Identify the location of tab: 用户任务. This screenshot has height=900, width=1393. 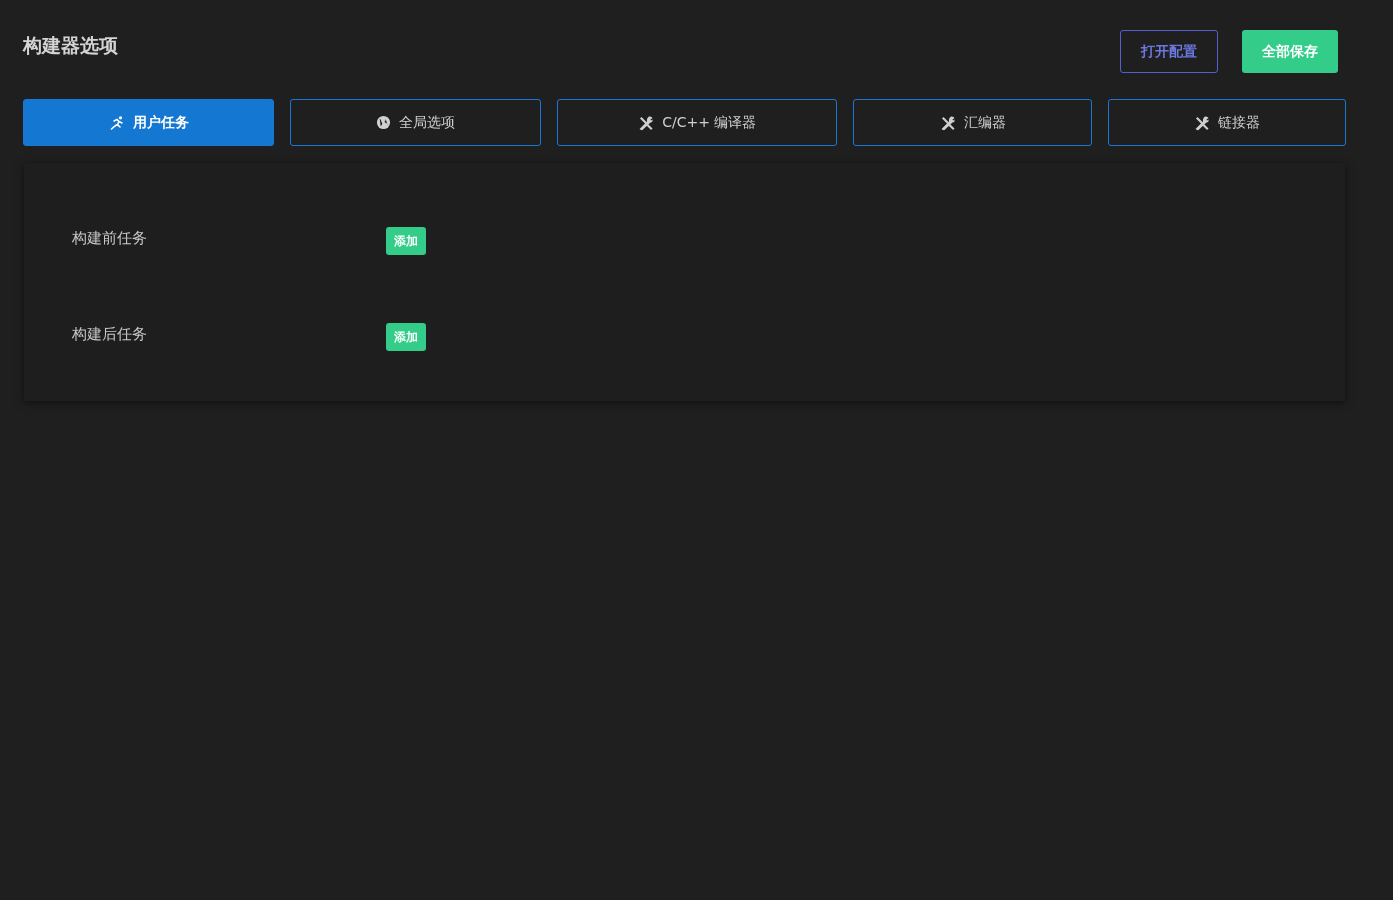
(149, 122).